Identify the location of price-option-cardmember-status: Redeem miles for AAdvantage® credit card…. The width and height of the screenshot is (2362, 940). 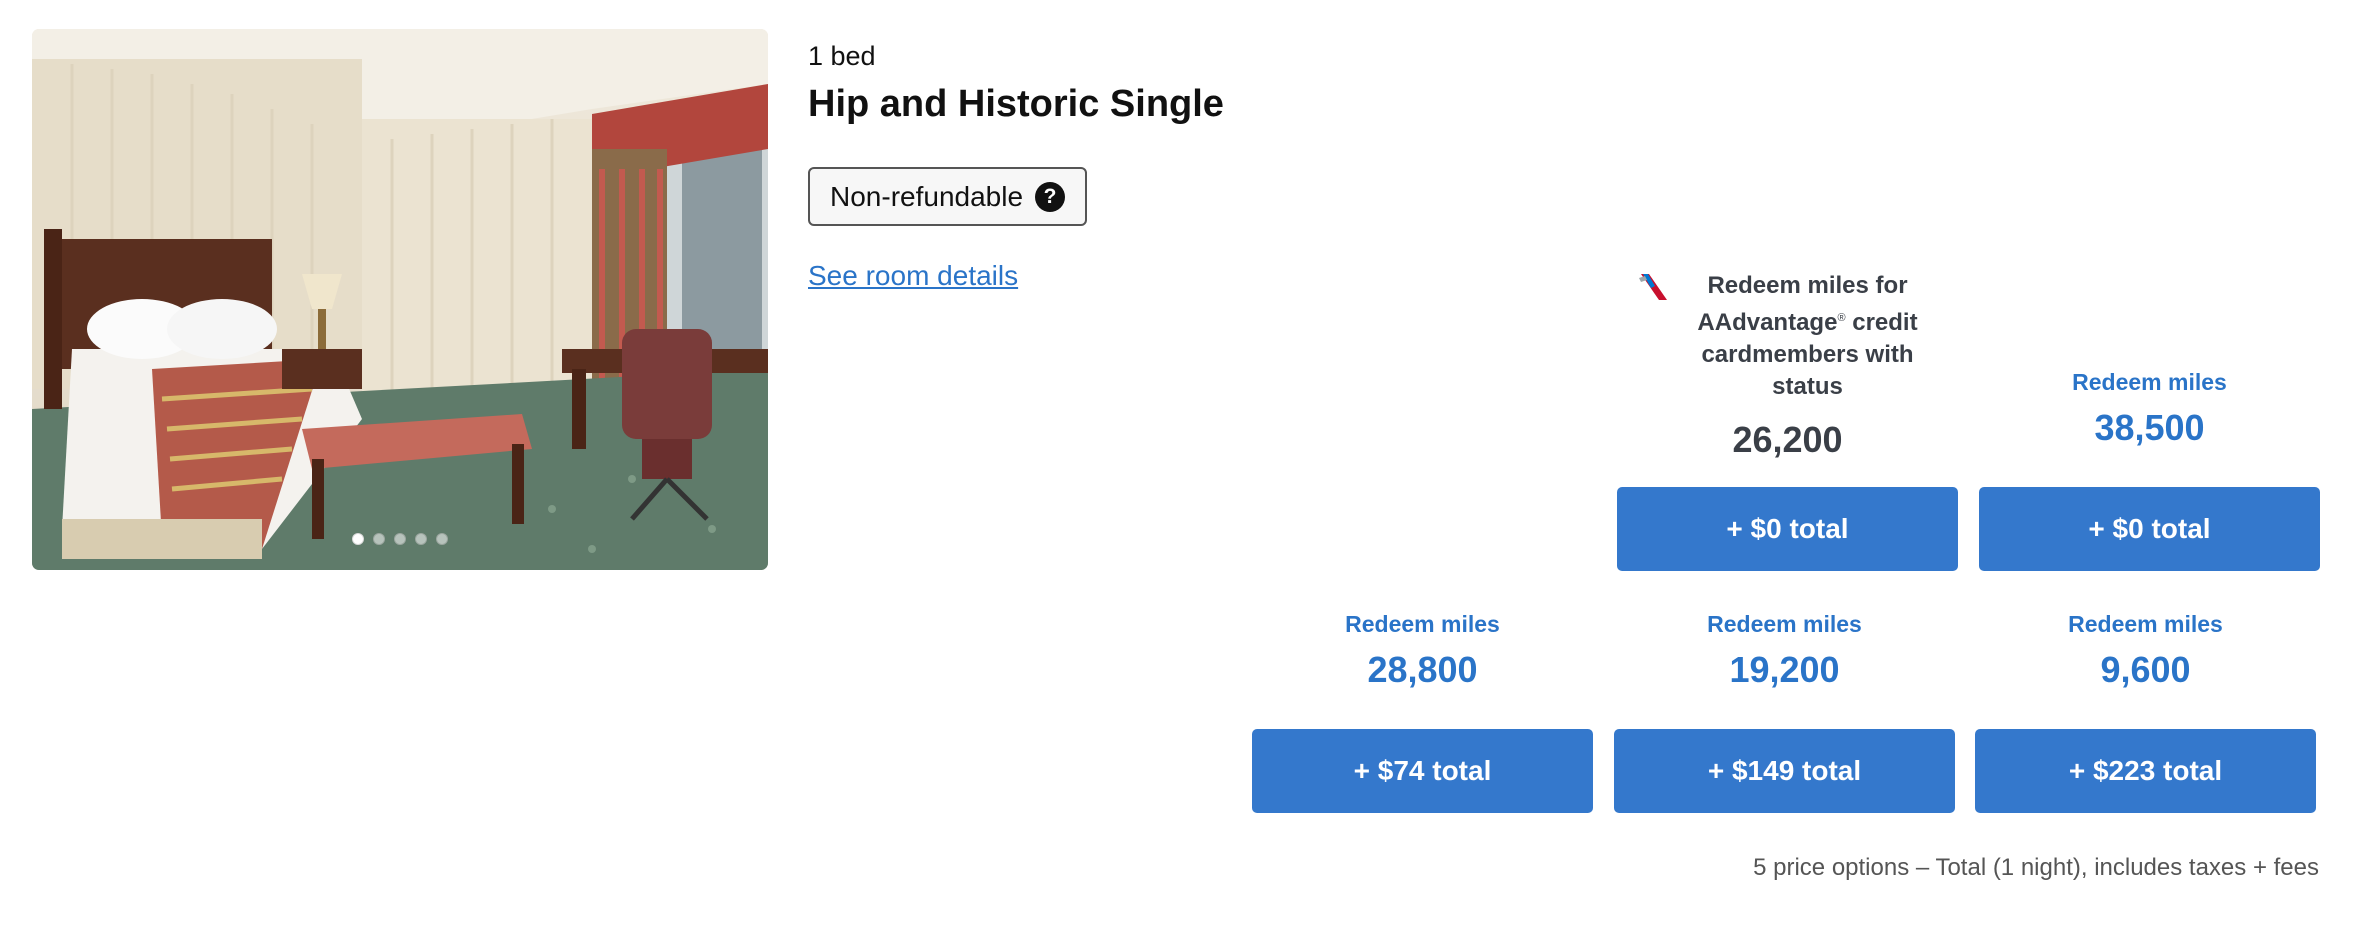
(1787, 365).